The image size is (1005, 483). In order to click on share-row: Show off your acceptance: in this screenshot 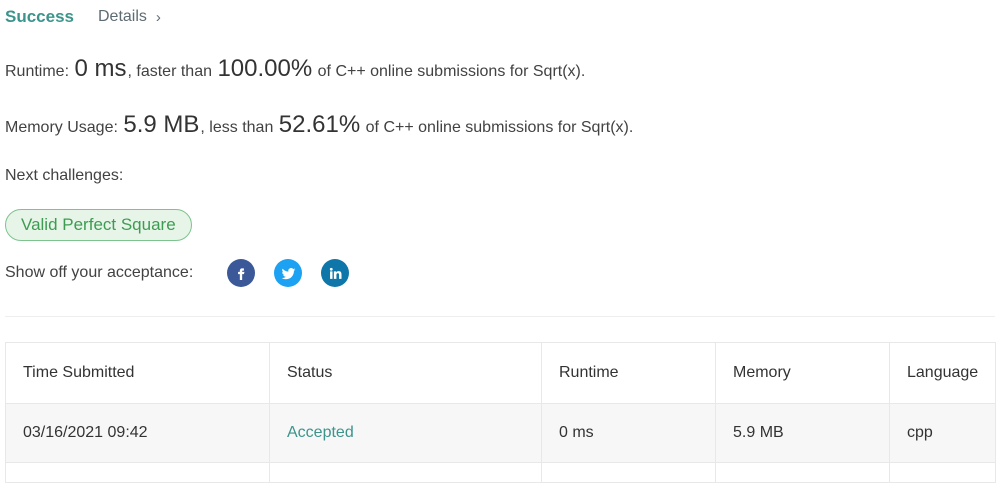, I will do `click(177, 273)`.